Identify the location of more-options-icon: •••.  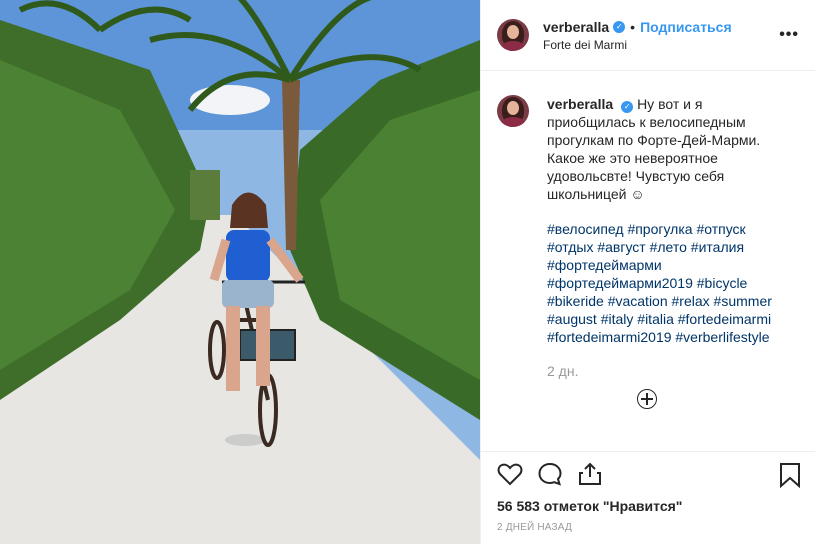
(789, 35).